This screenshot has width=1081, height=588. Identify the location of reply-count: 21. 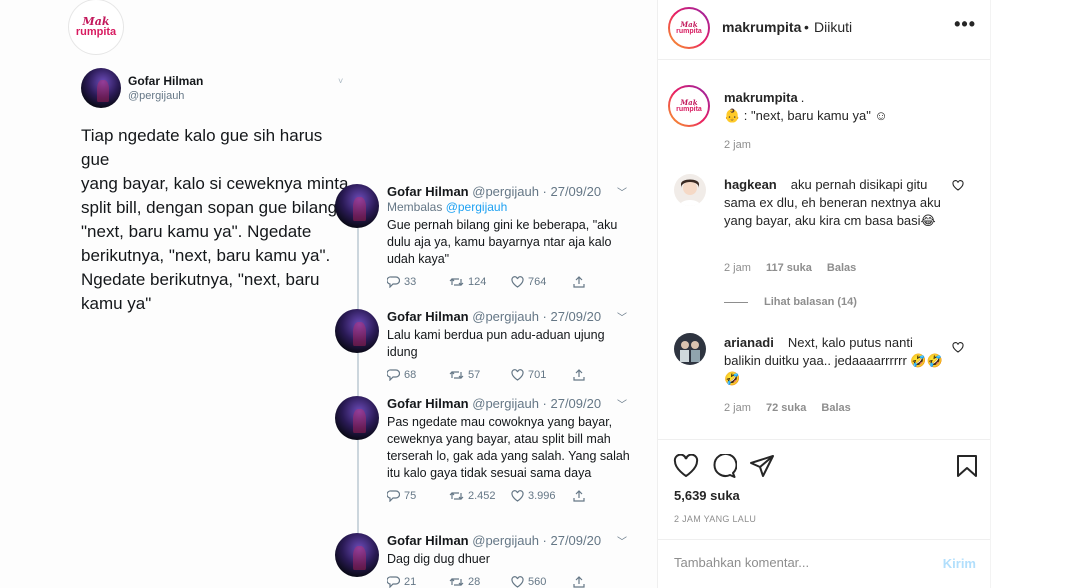
(410, 582).